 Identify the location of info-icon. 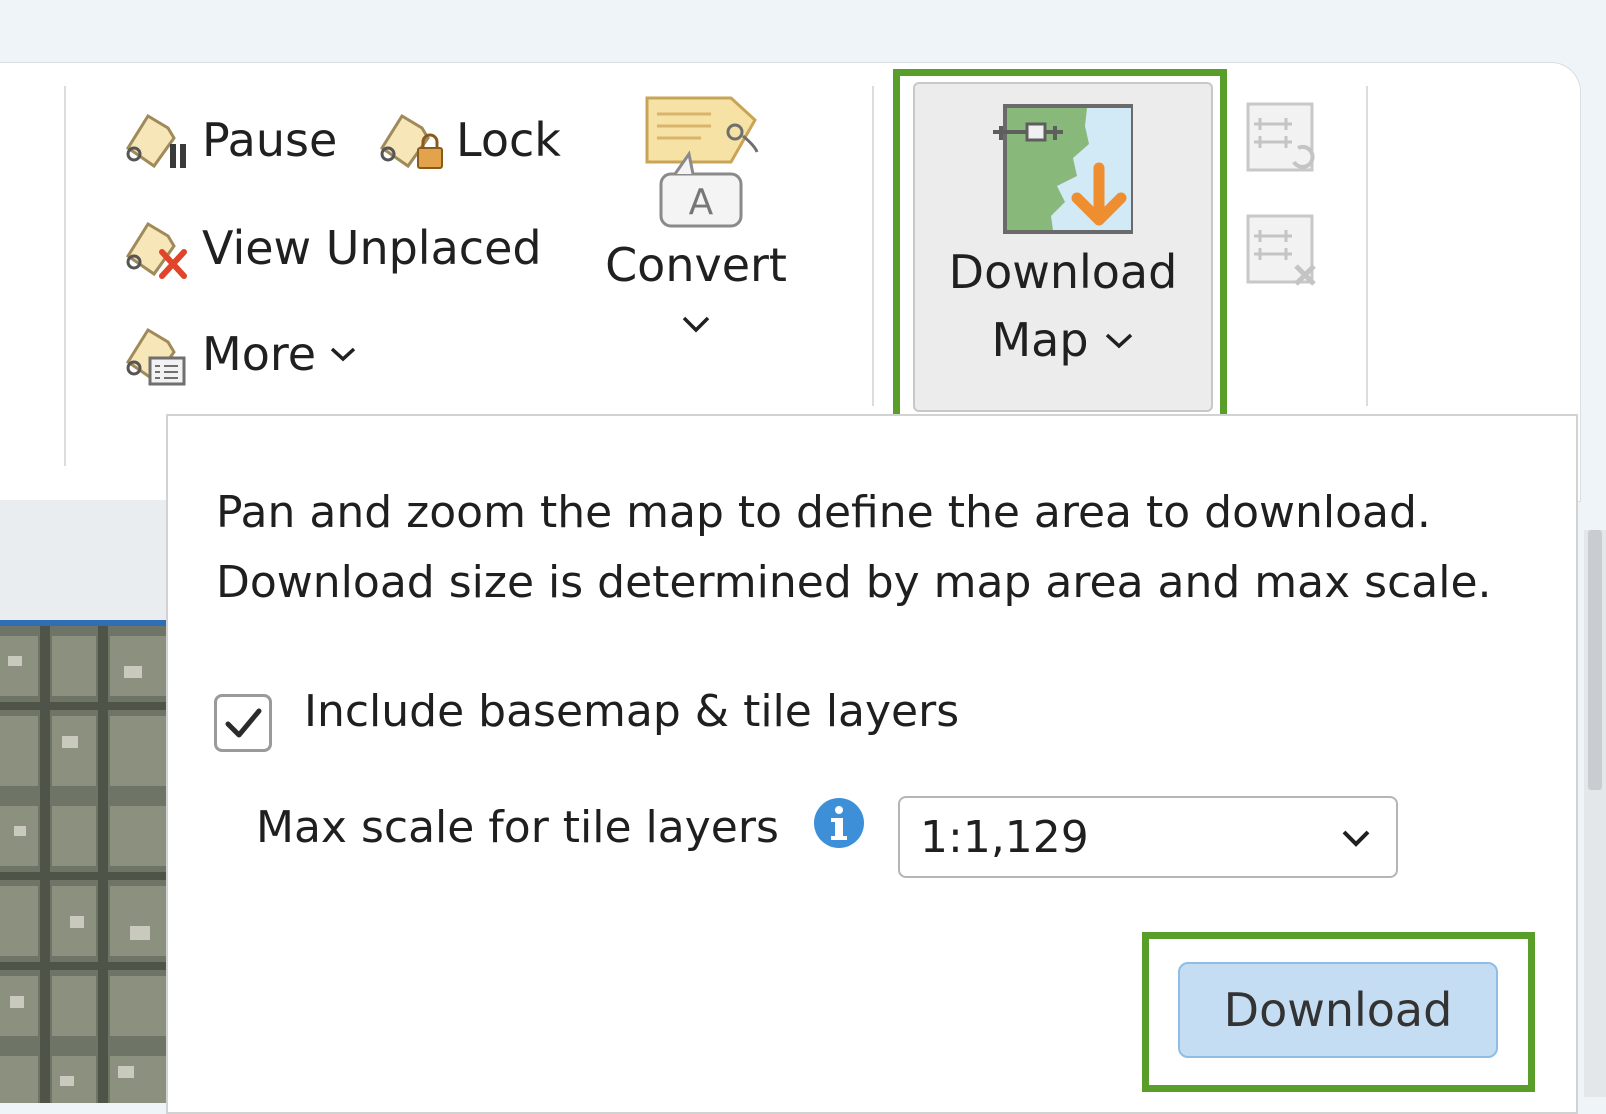
(839, 823).